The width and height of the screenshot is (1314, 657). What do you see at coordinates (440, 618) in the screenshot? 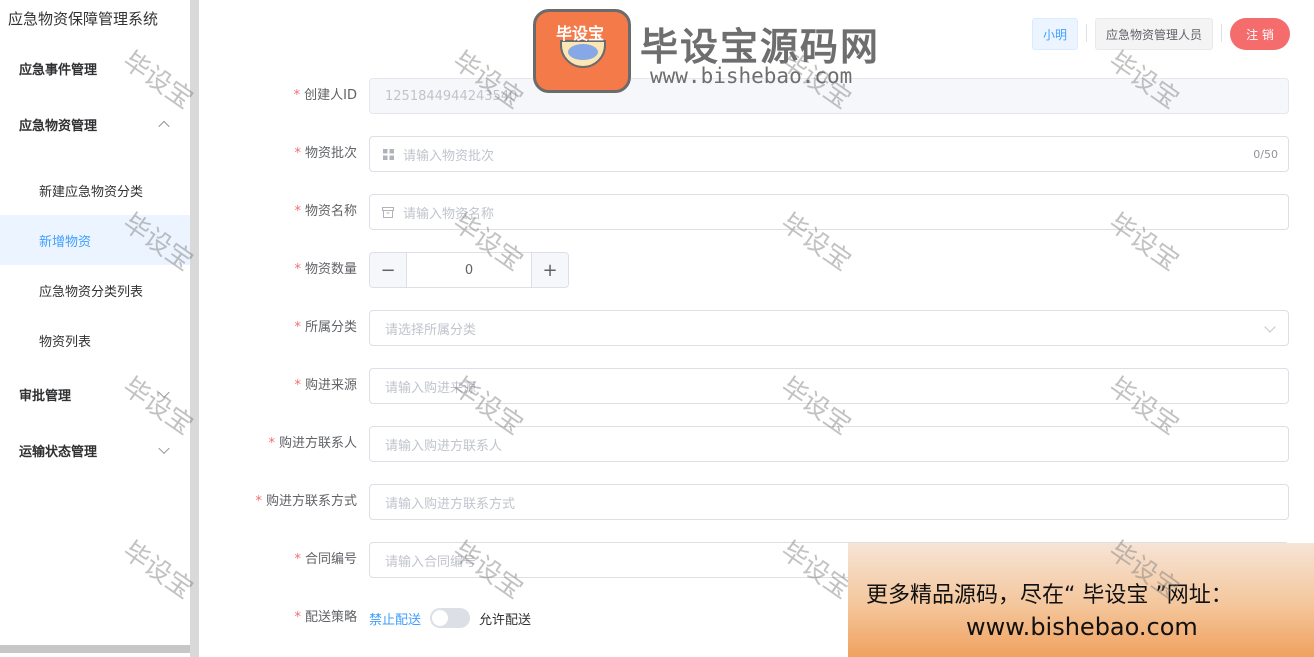
I see `toggle-knob` at bounding box center [440, 618].